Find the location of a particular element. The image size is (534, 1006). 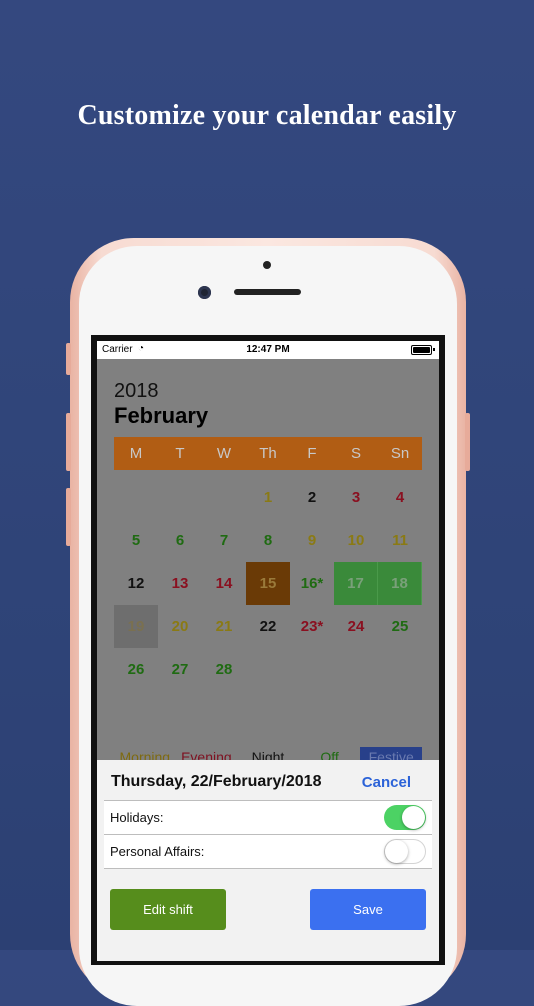

calendar-day-cell: 11 is located at coordinates (400, 540).